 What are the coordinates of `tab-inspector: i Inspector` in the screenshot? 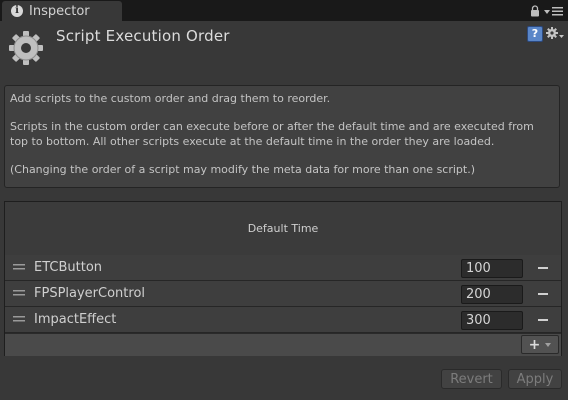 It's located at (62, 11).